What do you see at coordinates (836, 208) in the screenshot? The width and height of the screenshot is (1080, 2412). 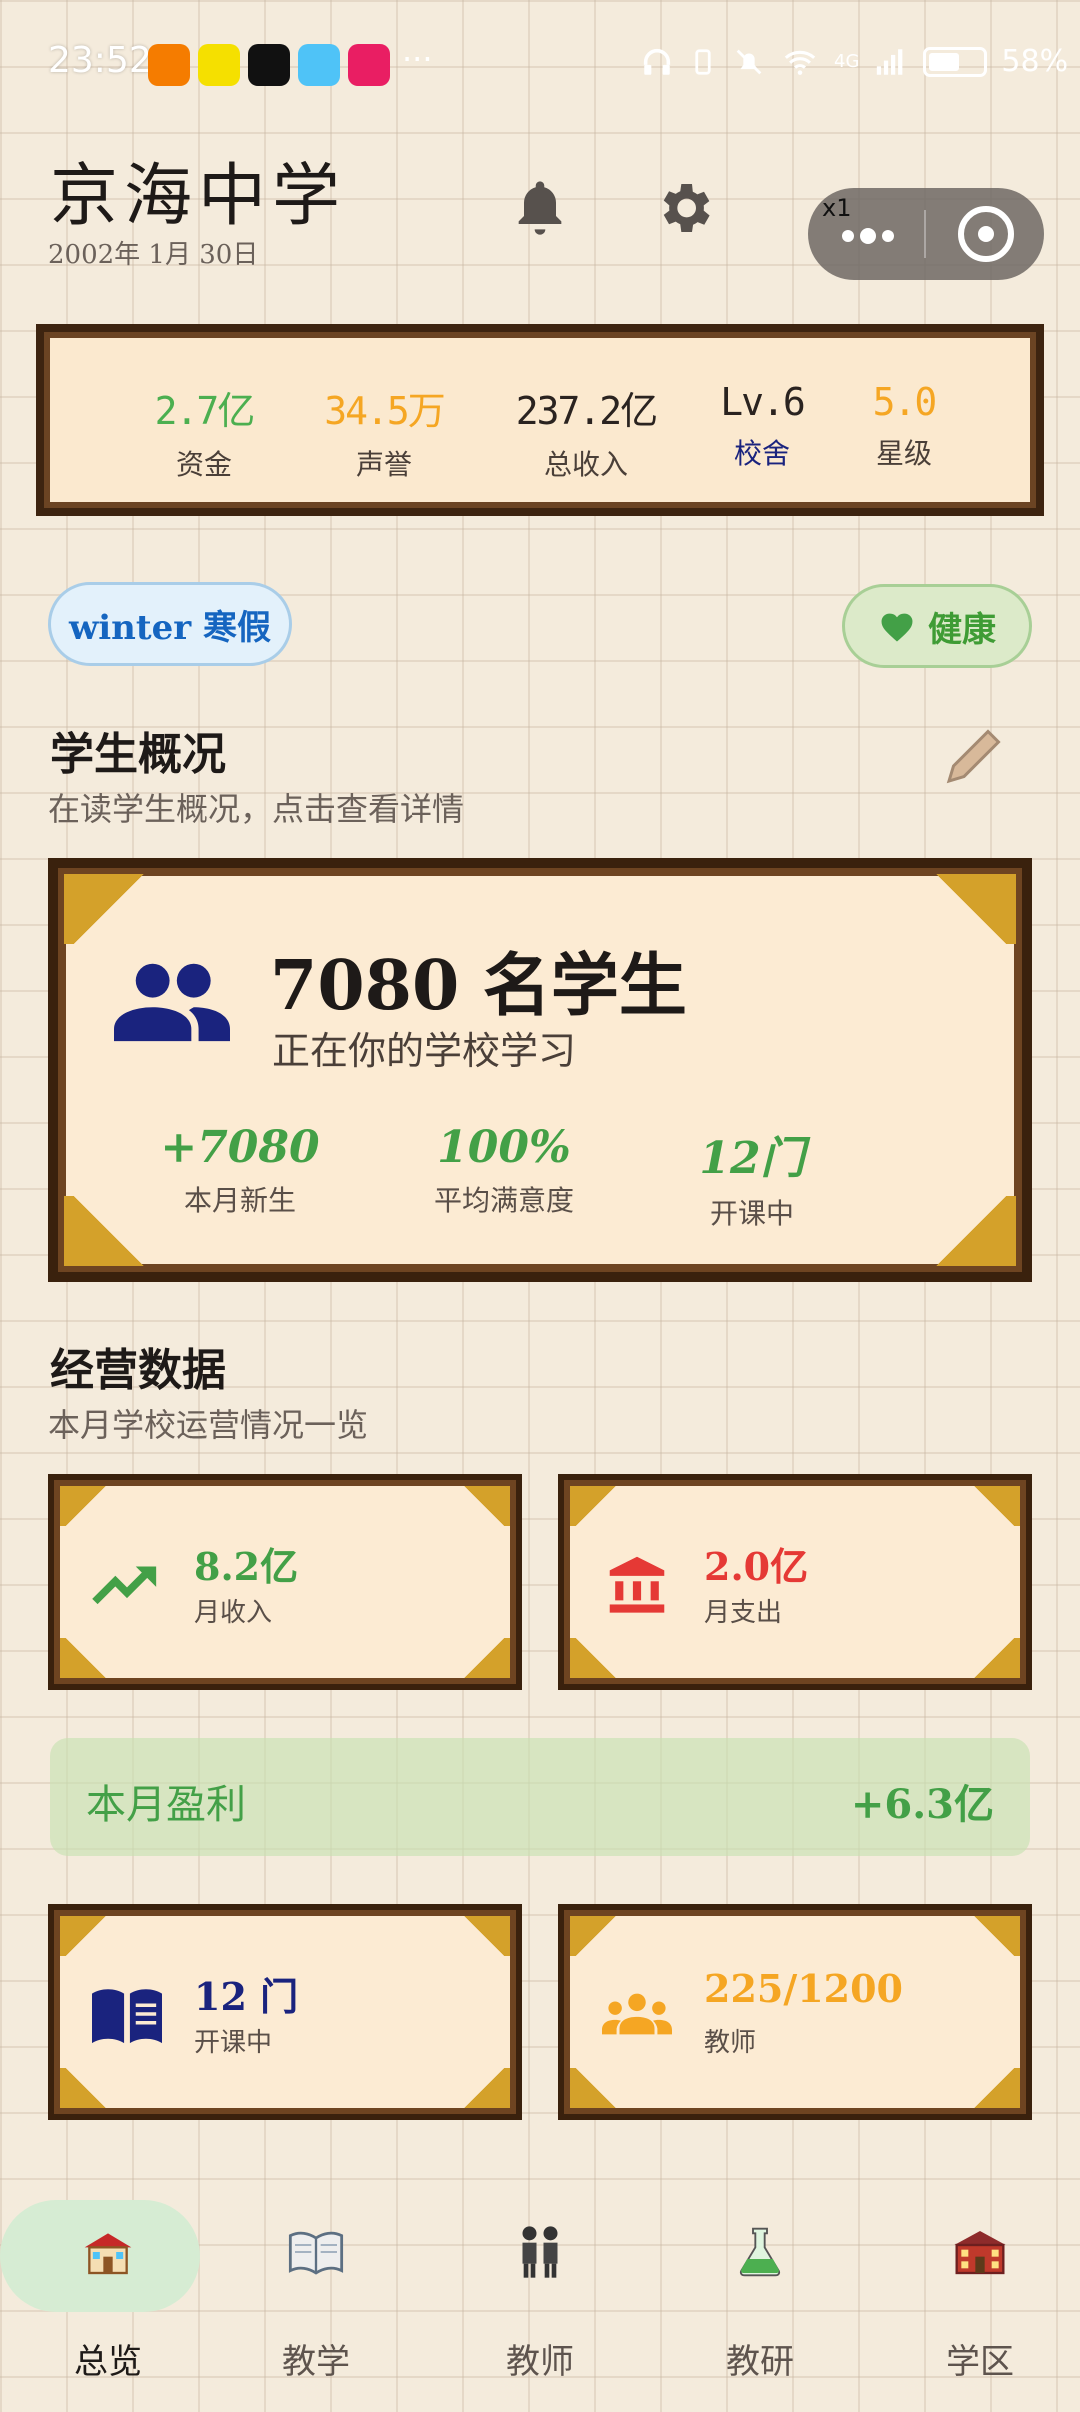 I see `speed-label: x1` at bounding box center [836, 208].